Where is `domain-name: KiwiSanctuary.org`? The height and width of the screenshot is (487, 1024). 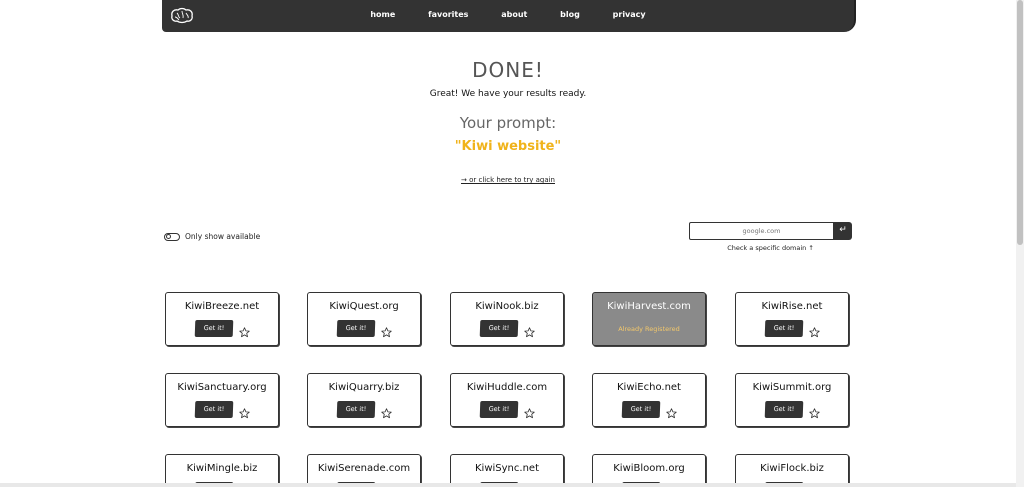
domain-name: KiwiSanctuary.org is located at coordinates (222, 387).